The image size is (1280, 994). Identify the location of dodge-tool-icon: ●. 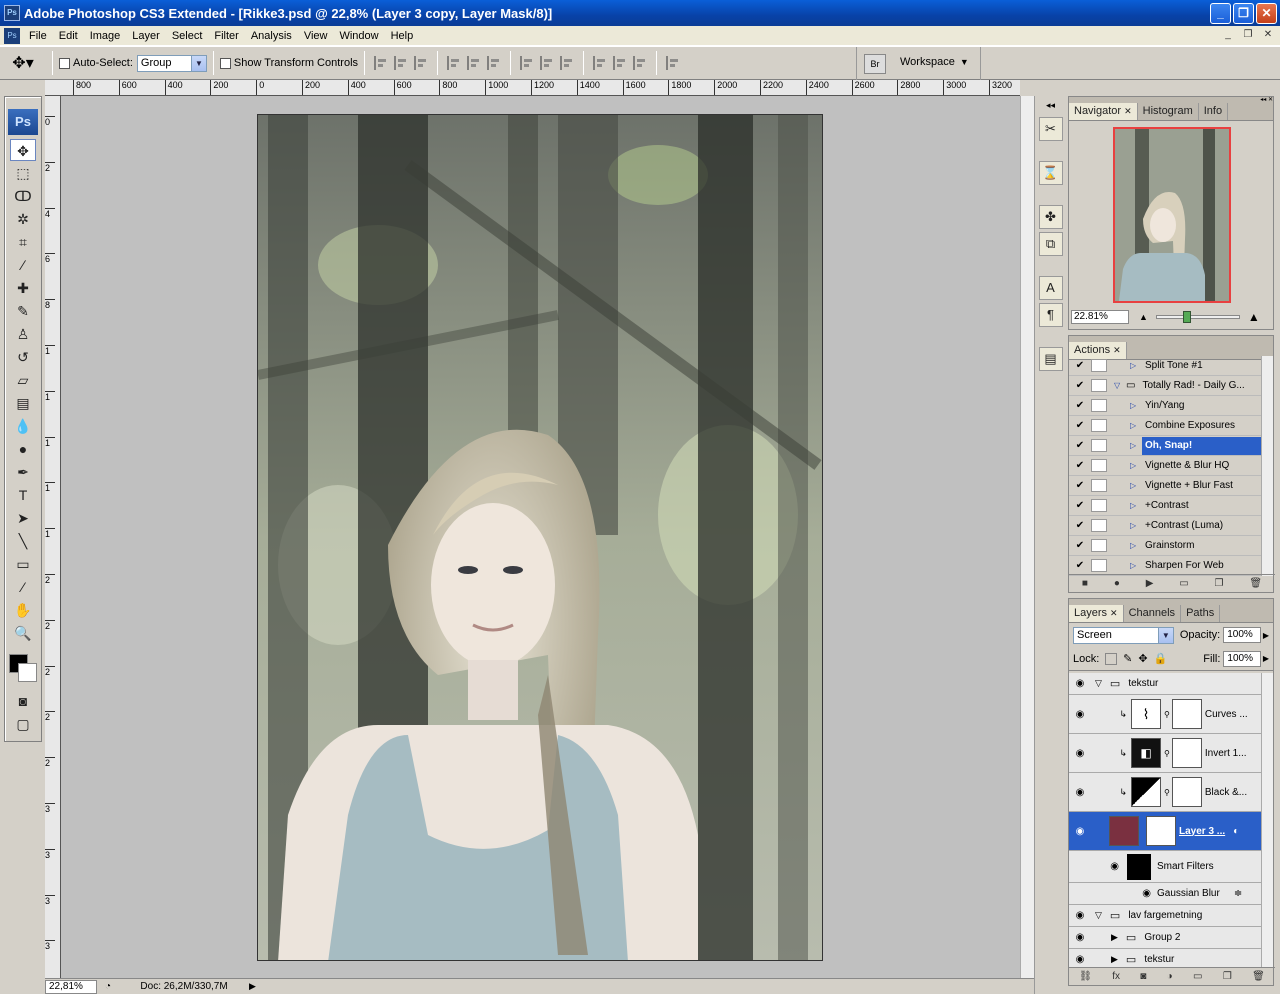
(23, 449).